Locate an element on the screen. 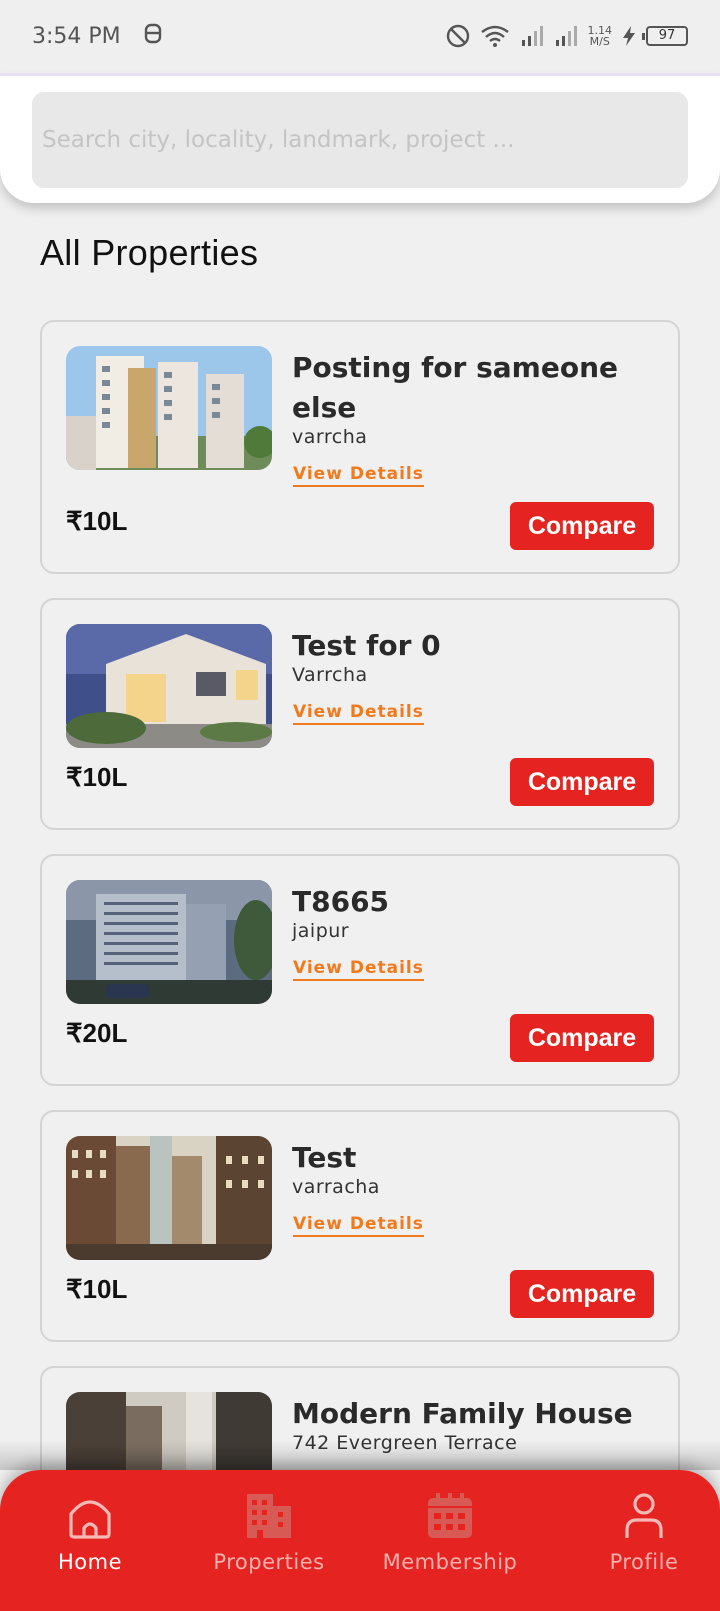 Image resolution: width=720 pixels, height=1611 pixels. property-price: ₹20L is located at coordinates (97, 1033).